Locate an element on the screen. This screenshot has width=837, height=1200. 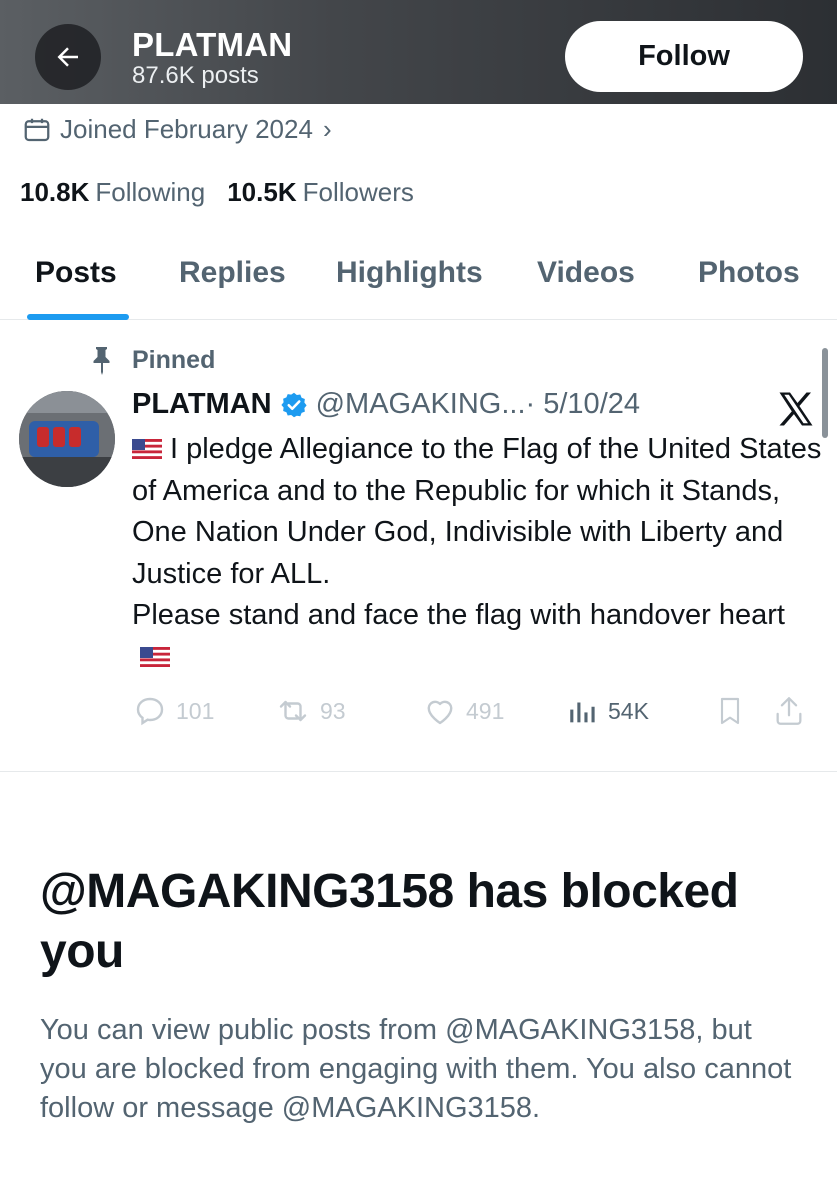
follow-counts: 10.8K Following 10.5K Followers is located at coordinates (228, 192).